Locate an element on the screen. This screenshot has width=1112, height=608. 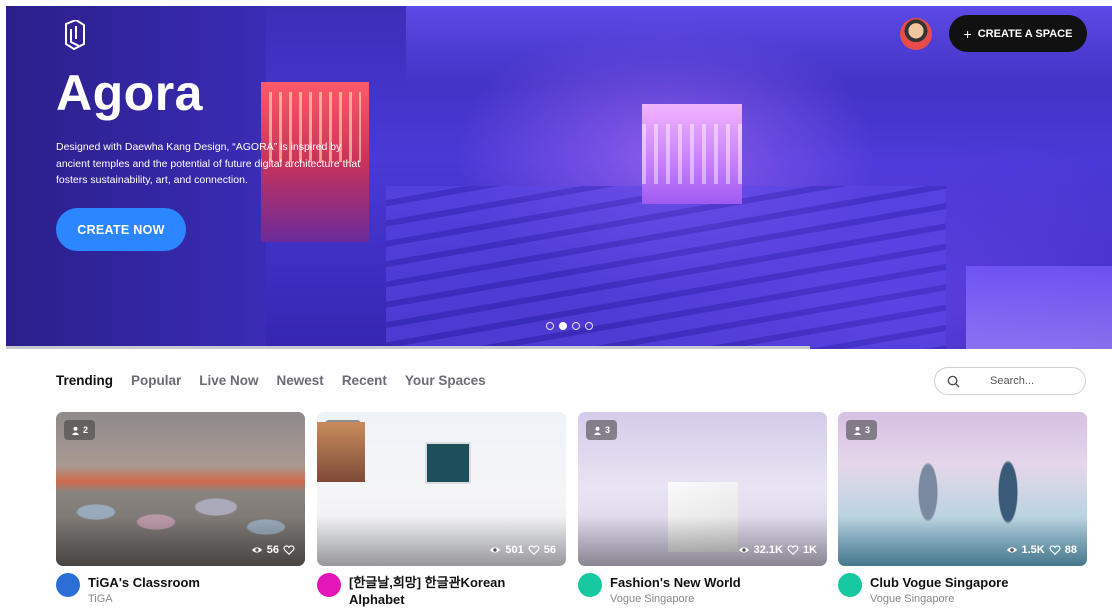
create-a-space-button: + CREATE A SPACE is located at coordinates (1018, 33).